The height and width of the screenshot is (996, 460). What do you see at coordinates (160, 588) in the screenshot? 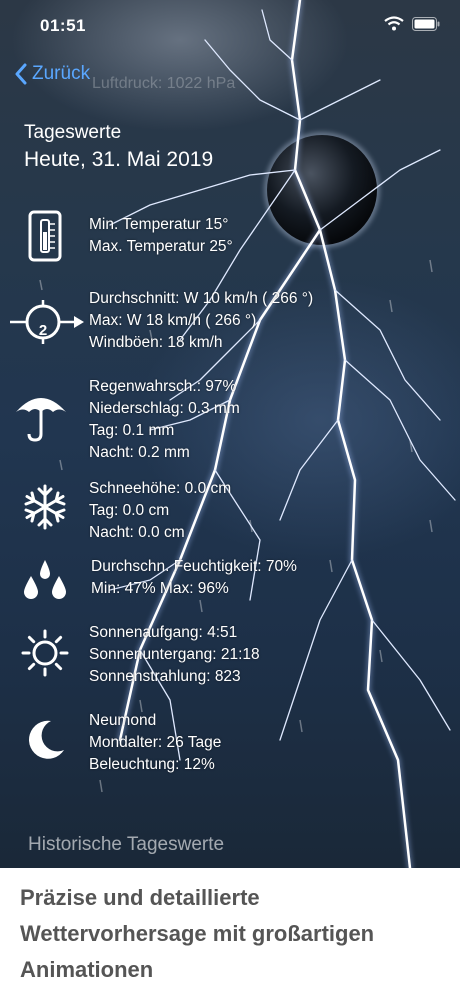
I see `min-max-humidity: Min: 47% Max: 96%` at bounding box center [160, 588].